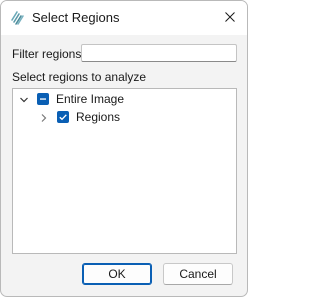 Image resolution: width=320 pixels, height=297 pixels. What do you see at coordinates (159, 53) in the screenshot?
I see `filter-regions-input` at bounding box center [159, 53].